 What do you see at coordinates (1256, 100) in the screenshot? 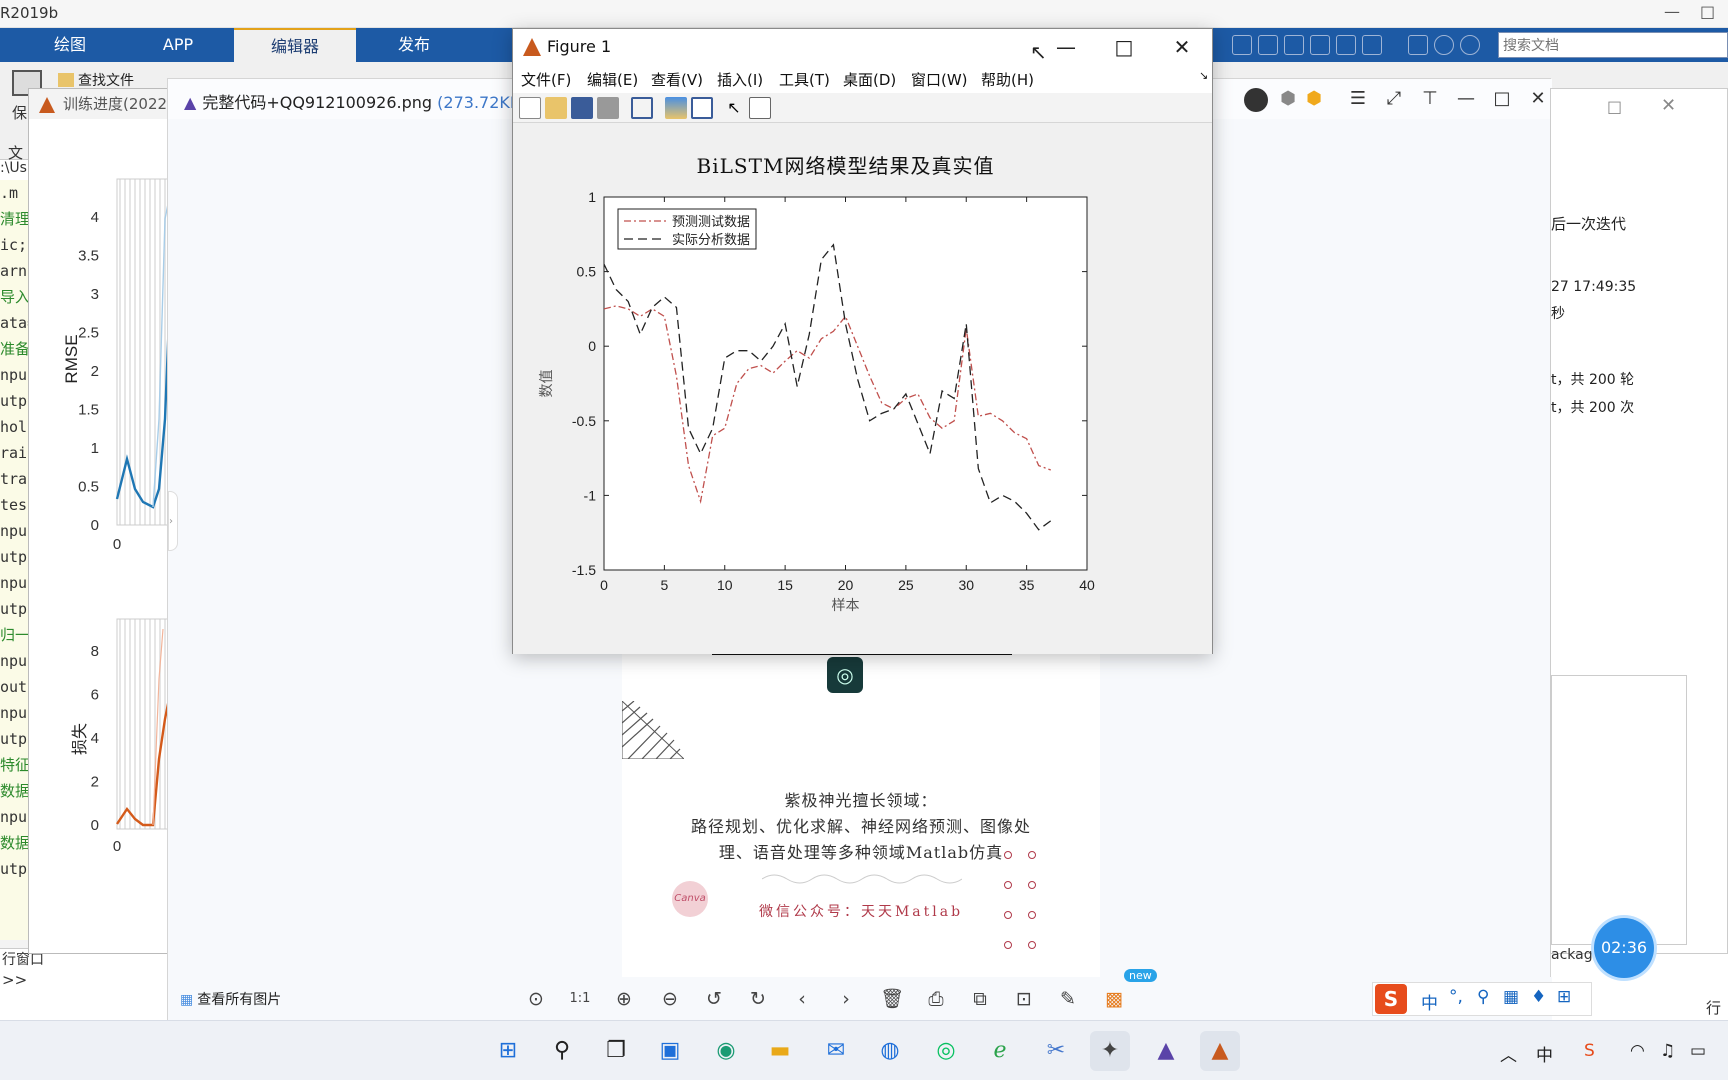
I see `avatar-icon` at bounding box center [1256, 100].